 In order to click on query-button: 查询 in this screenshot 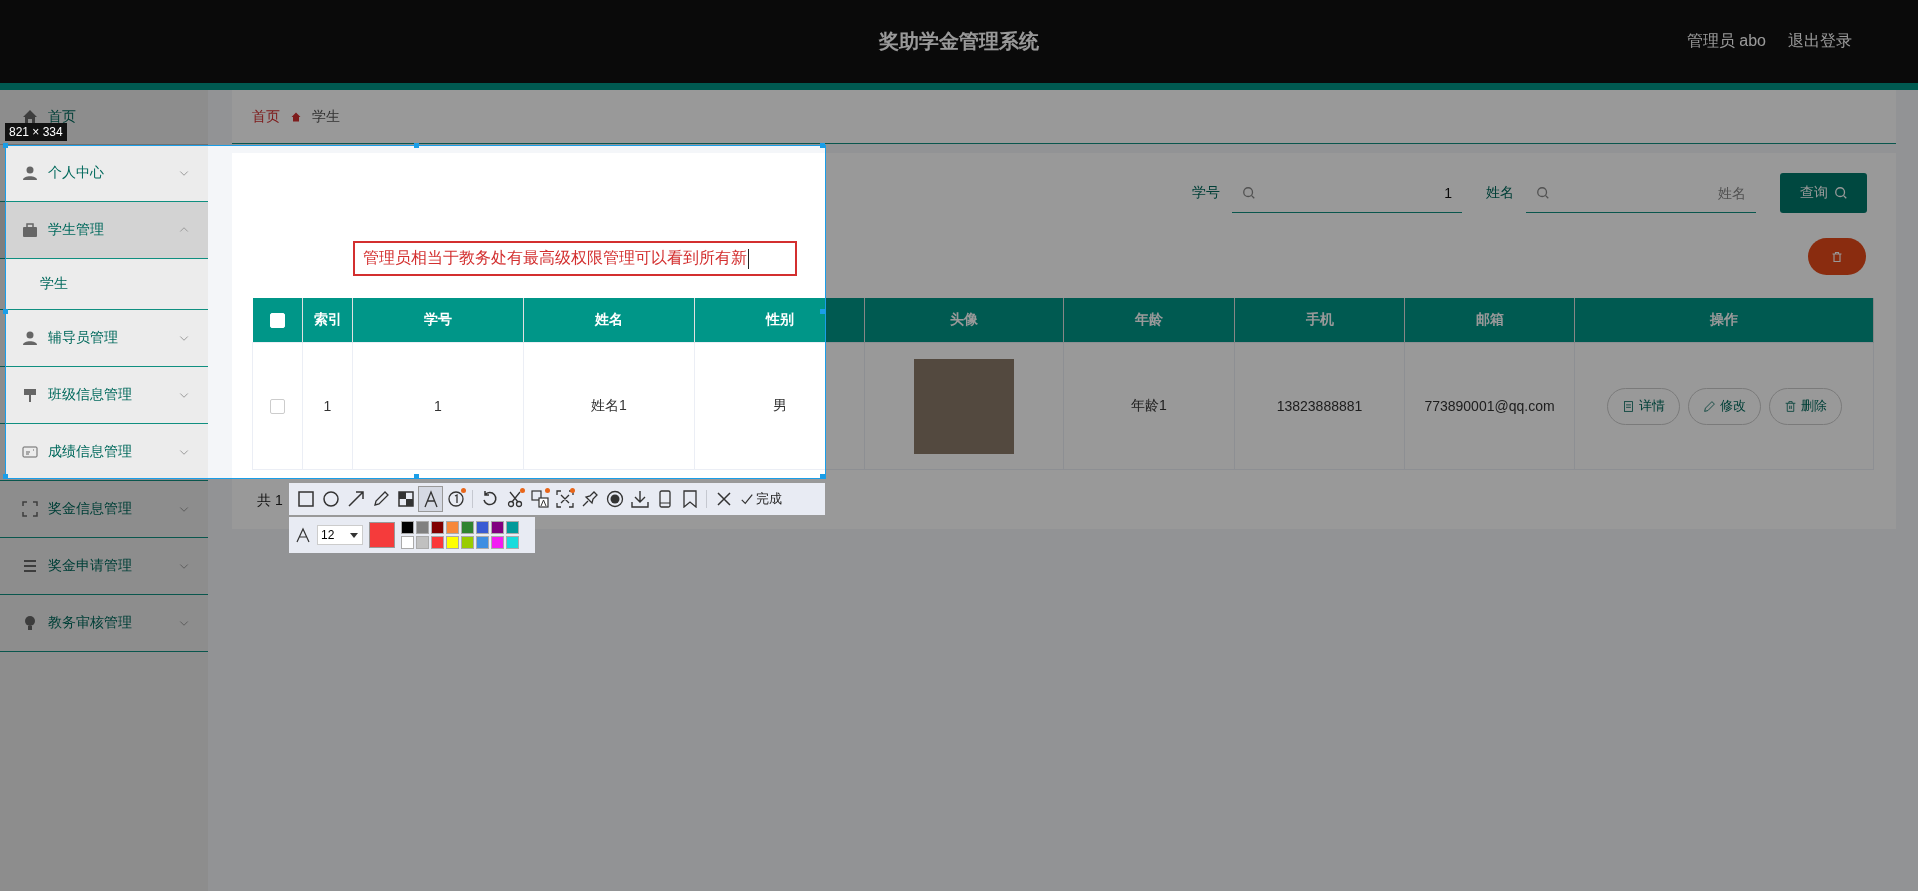, I will do `click(1823, 193)`.